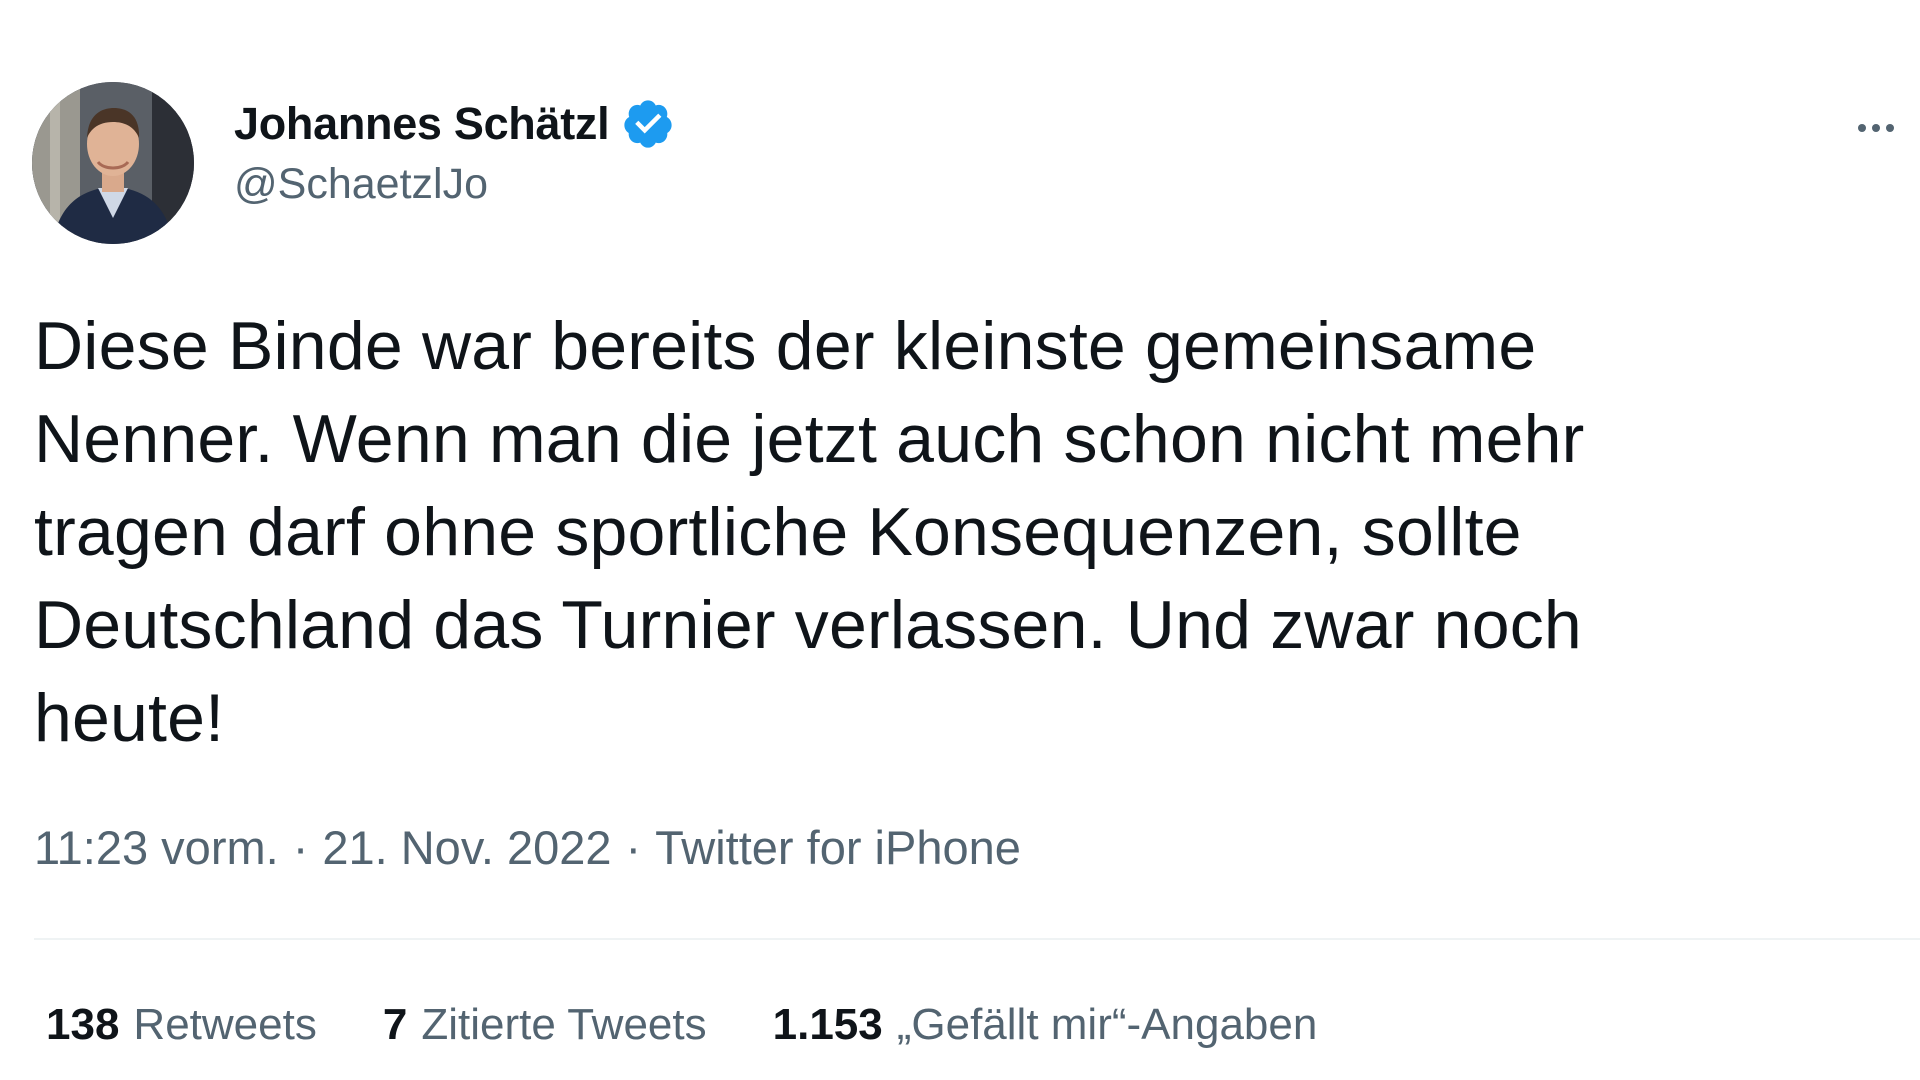 The height and width of the screenshot is (1080, 1920). I want to click on display-name: Johannes Schätzl, so click(422, 124).